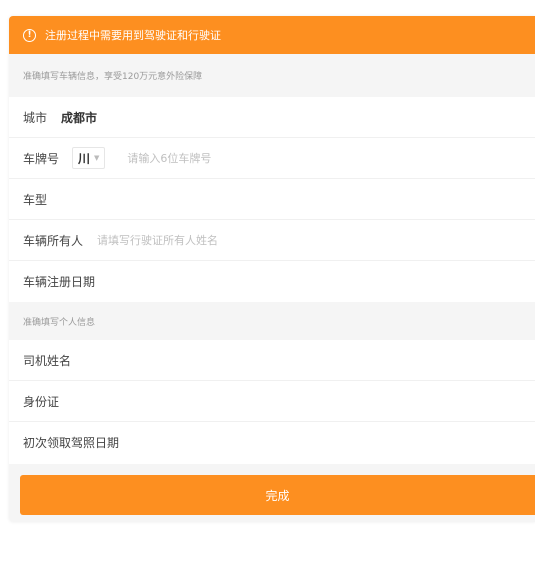  What do you see at coordinates (71, 443) in the screenshot?
I see `license-date-label: 初次领取驾照日期` at bounding box center [71, 443].